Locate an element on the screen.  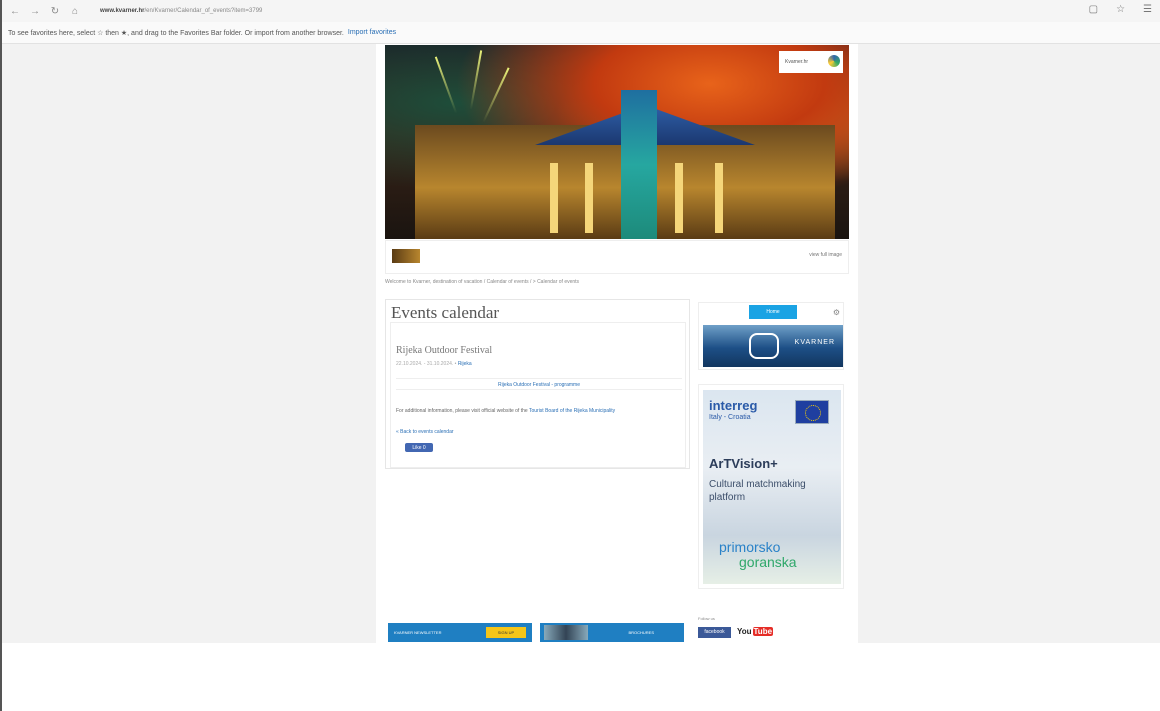
newsletter-label: KVARNER NEWSLETTER is located at coordinates (418, 632).